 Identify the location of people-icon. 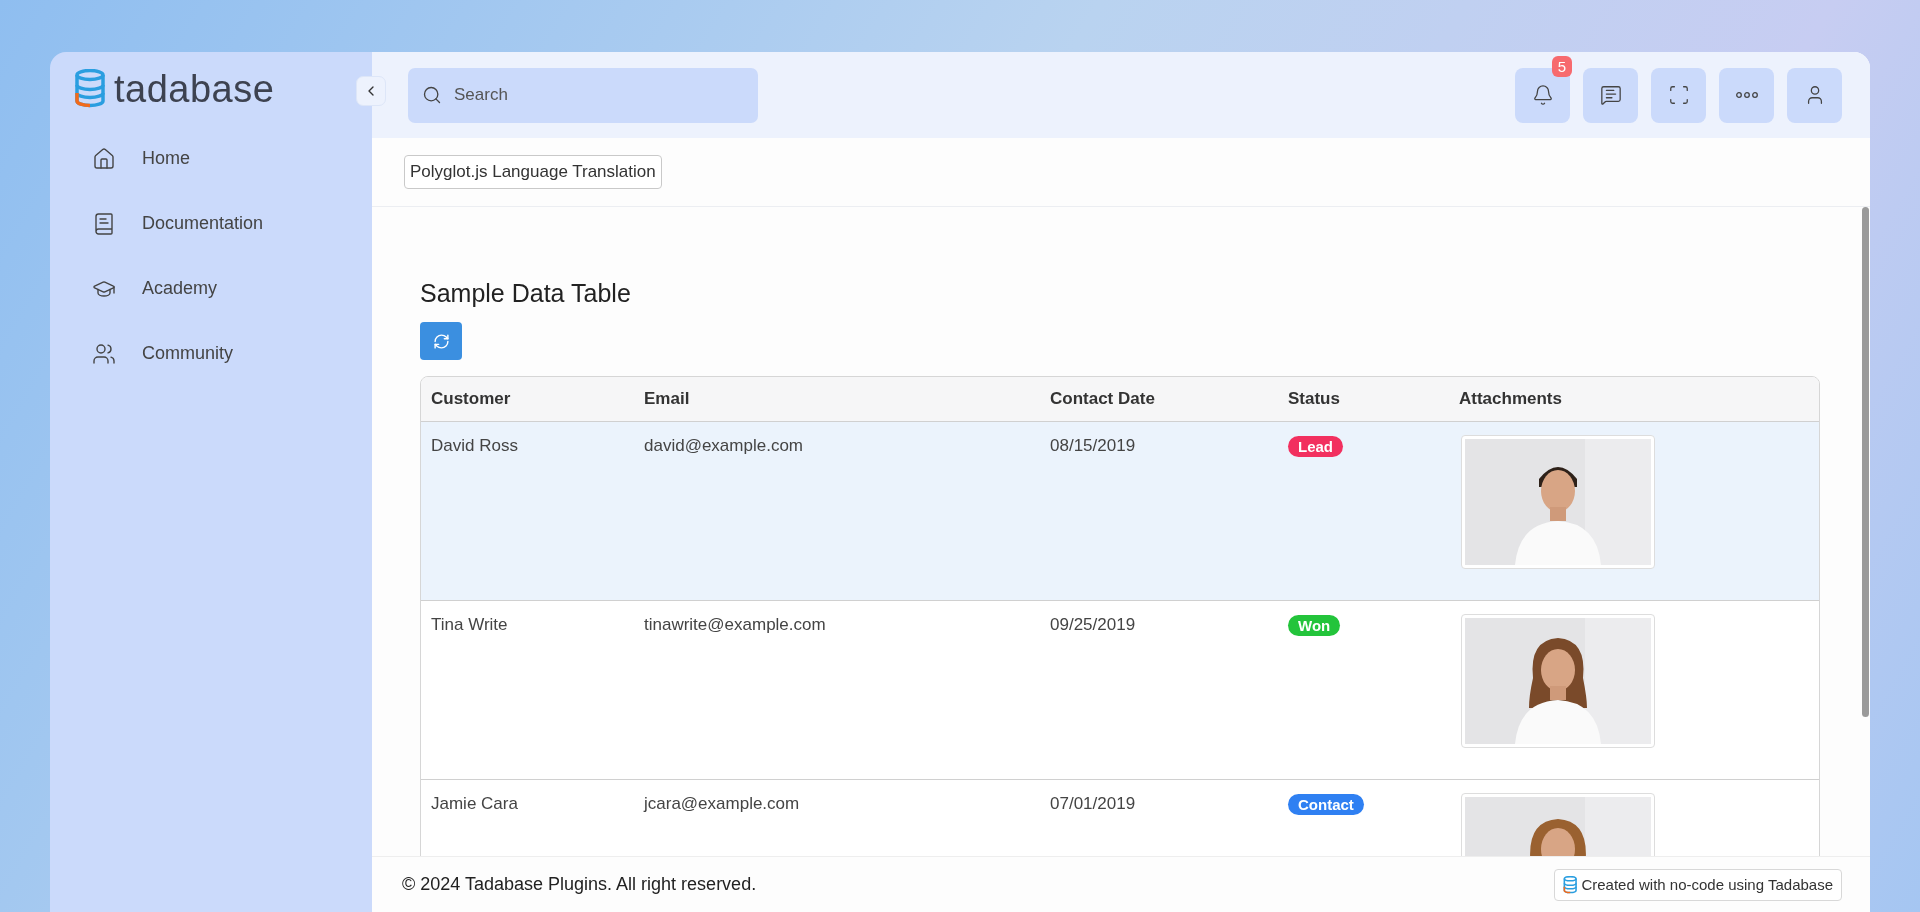
(104, 353).